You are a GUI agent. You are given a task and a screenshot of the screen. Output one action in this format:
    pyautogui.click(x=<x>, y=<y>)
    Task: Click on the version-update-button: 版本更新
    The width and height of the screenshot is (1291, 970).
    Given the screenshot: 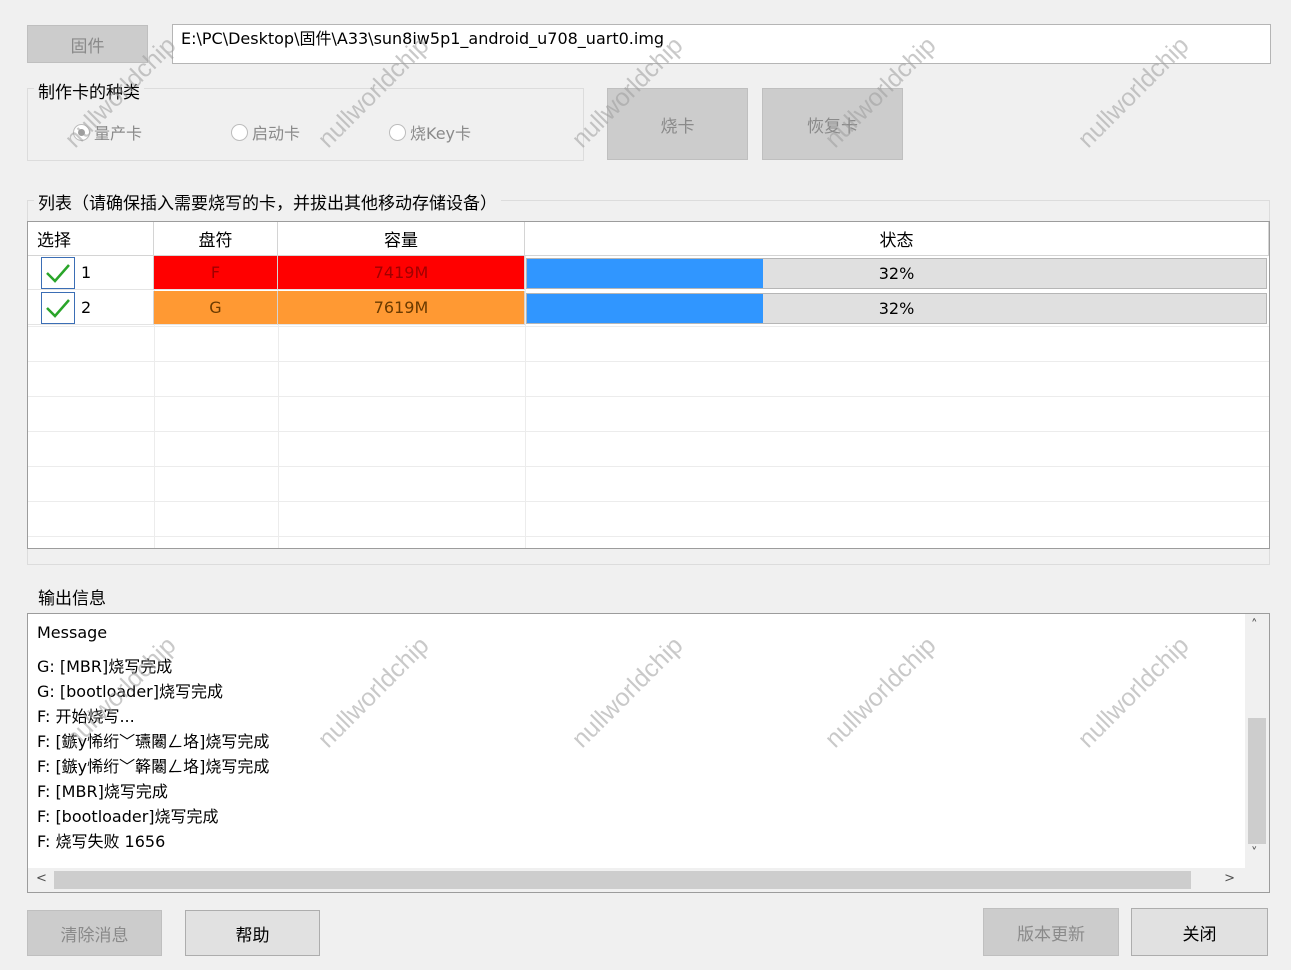 What is the action you would take?
    pyautogui.click(x=1051, y=932)
    